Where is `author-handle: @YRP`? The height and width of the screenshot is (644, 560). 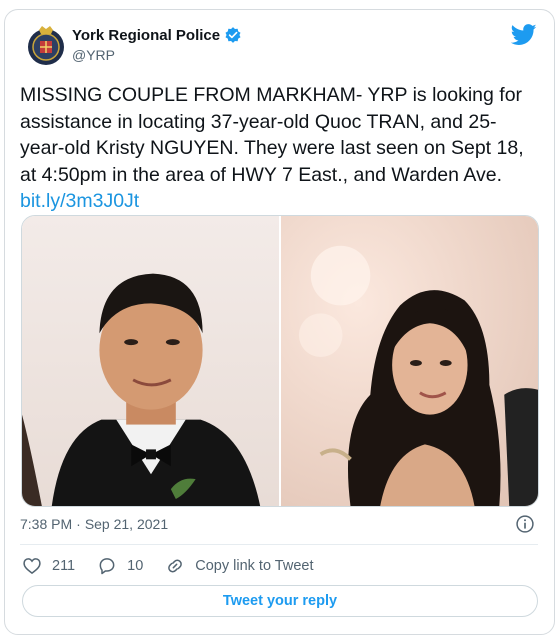
author-handle: @YRP is located at coordinates (93, 55).